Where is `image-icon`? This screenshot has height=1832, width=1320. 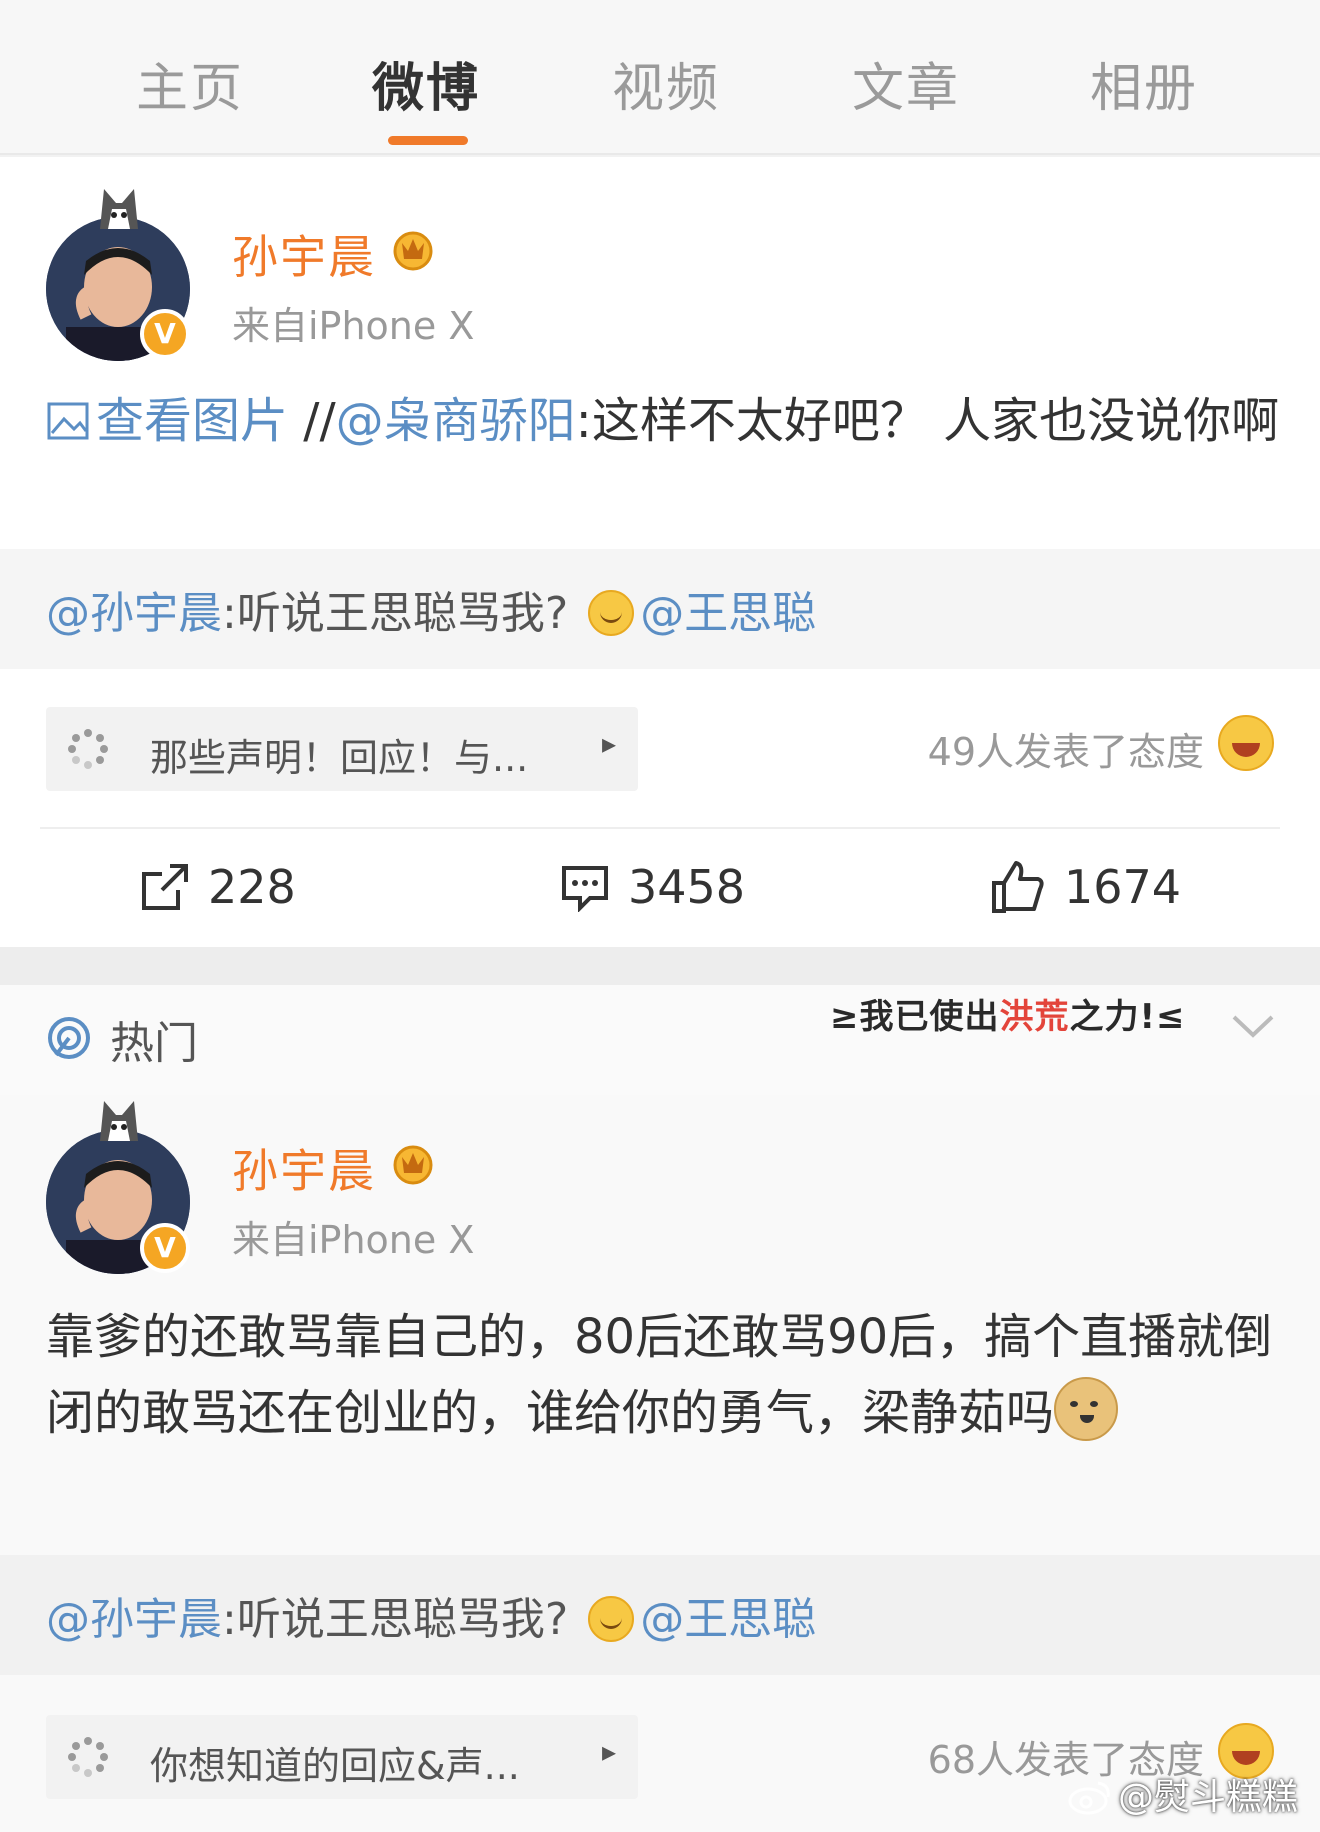 image-icon is located at coordinates (68, 421).